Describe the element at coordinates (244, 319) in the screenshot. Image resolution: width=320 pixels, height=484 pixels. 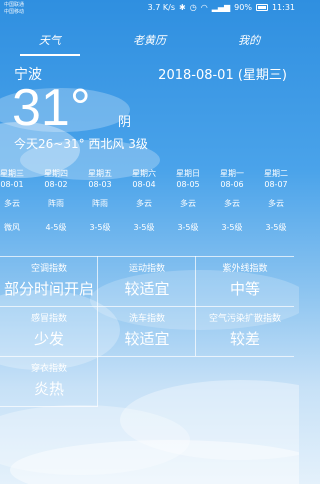
I see `index-title: 空气污染扩散指数` at that location.